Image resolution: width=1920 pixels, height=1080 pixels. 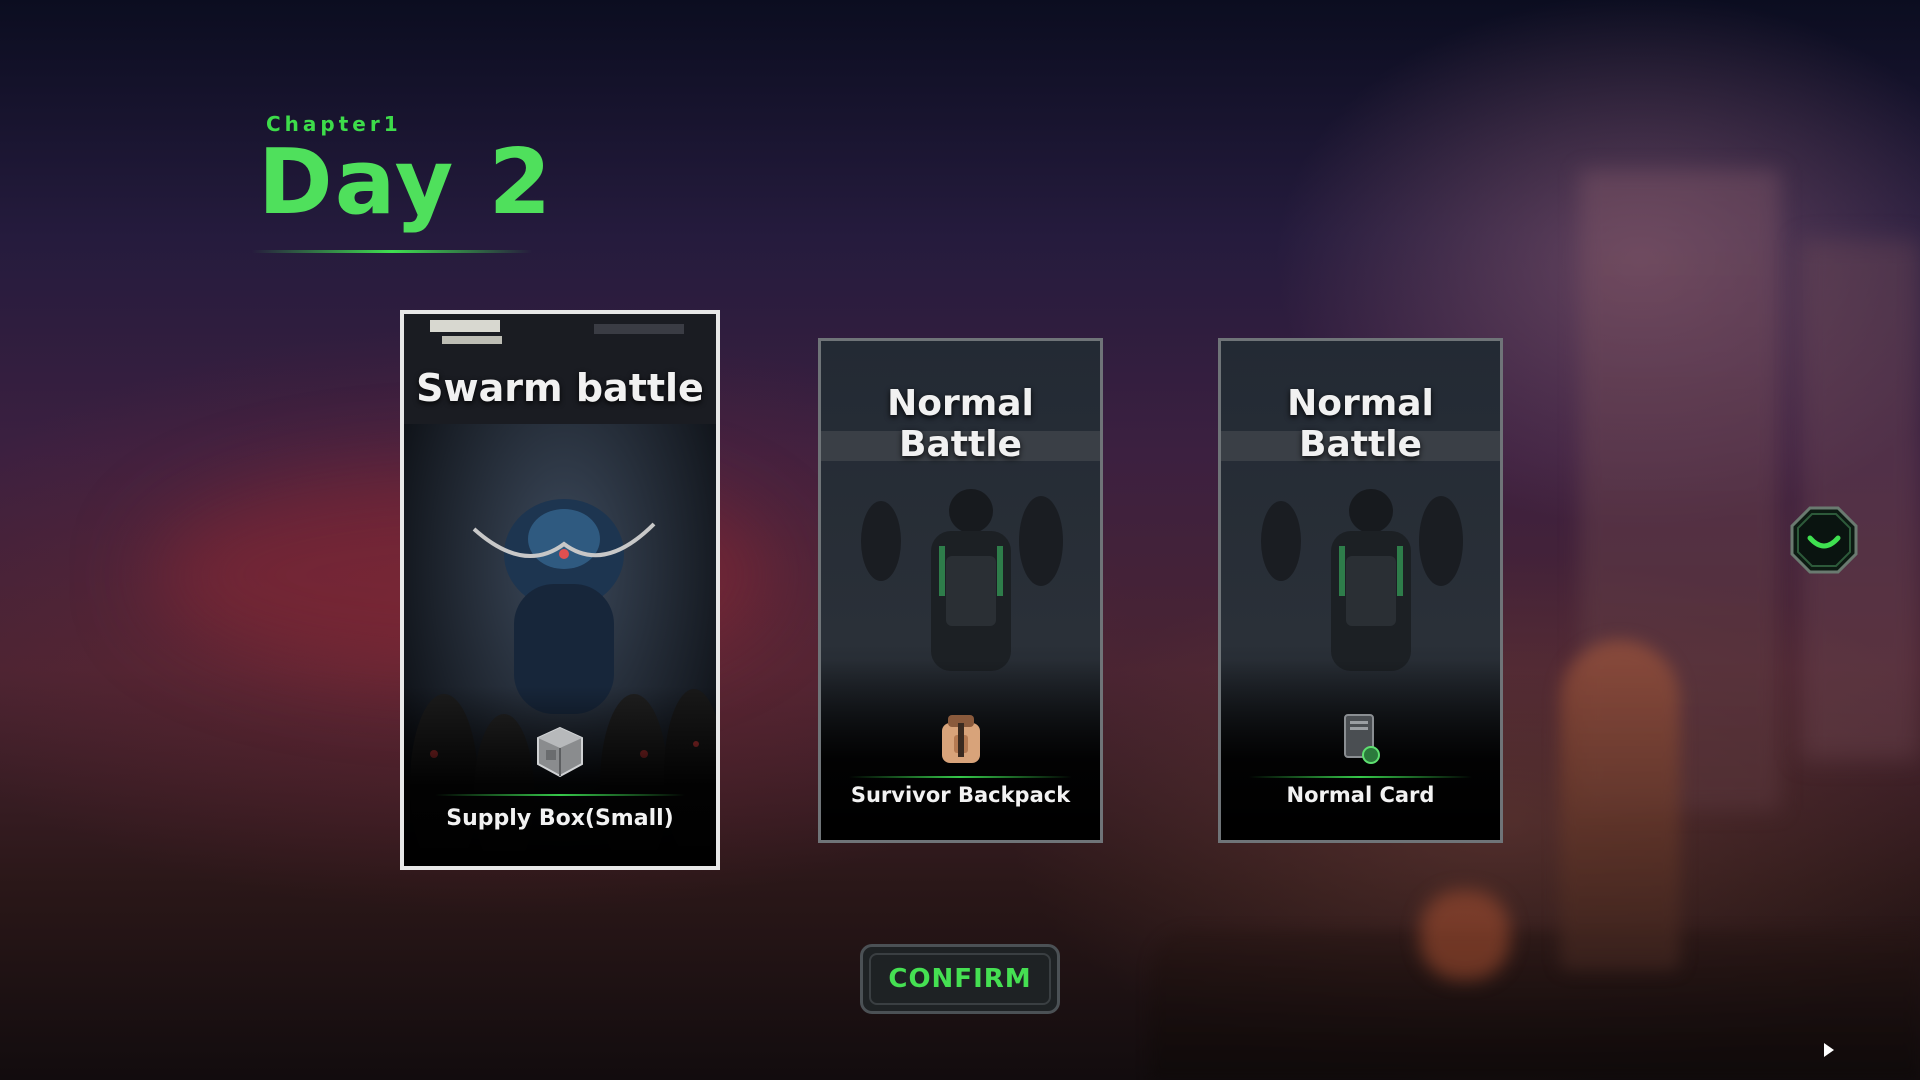 What do you see at coordinates (560, 388) in the screenshot?
I see `card-title: Swarm battle` at bounding box center [560, 388].